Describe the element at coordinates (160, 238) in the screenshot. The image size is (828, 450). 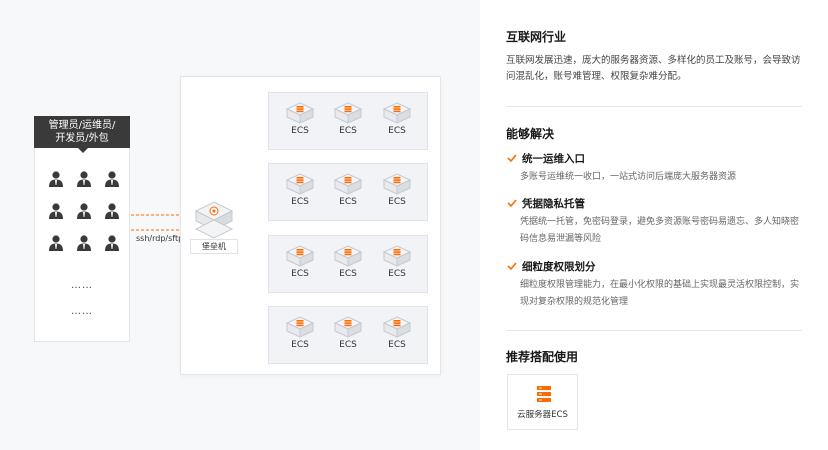
I see `protocol-label: ssh/rdp/sftp` at that location.